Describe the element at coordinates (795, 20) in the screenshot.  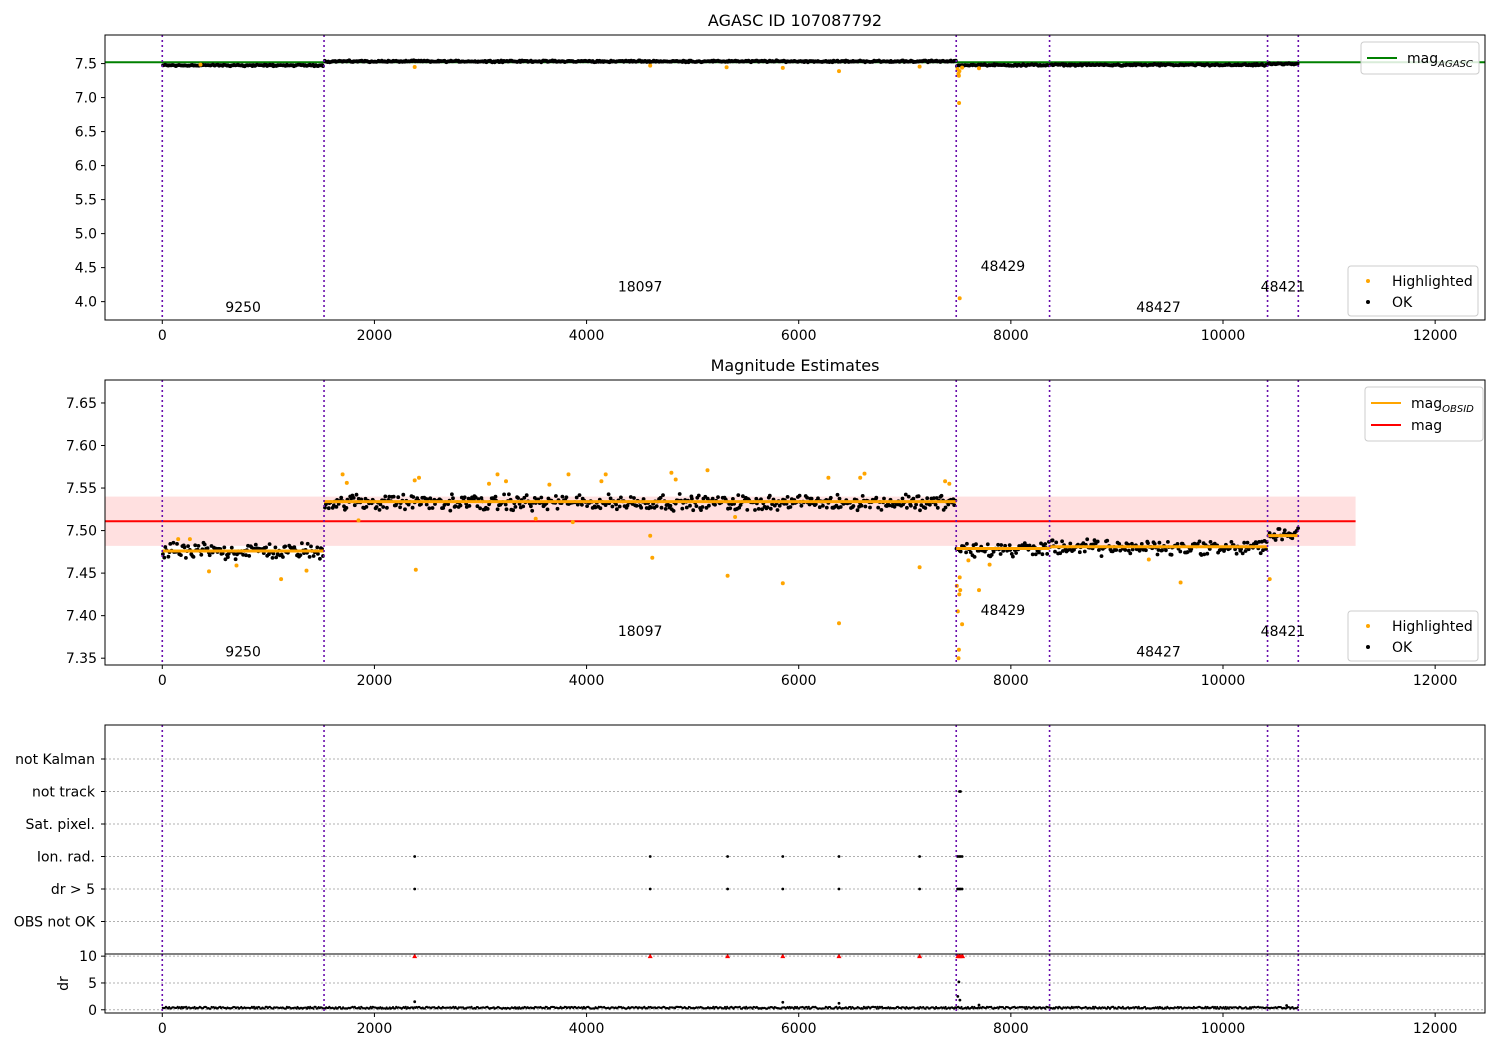
I see `chart-title: AGASC ID 107087792` at that location.